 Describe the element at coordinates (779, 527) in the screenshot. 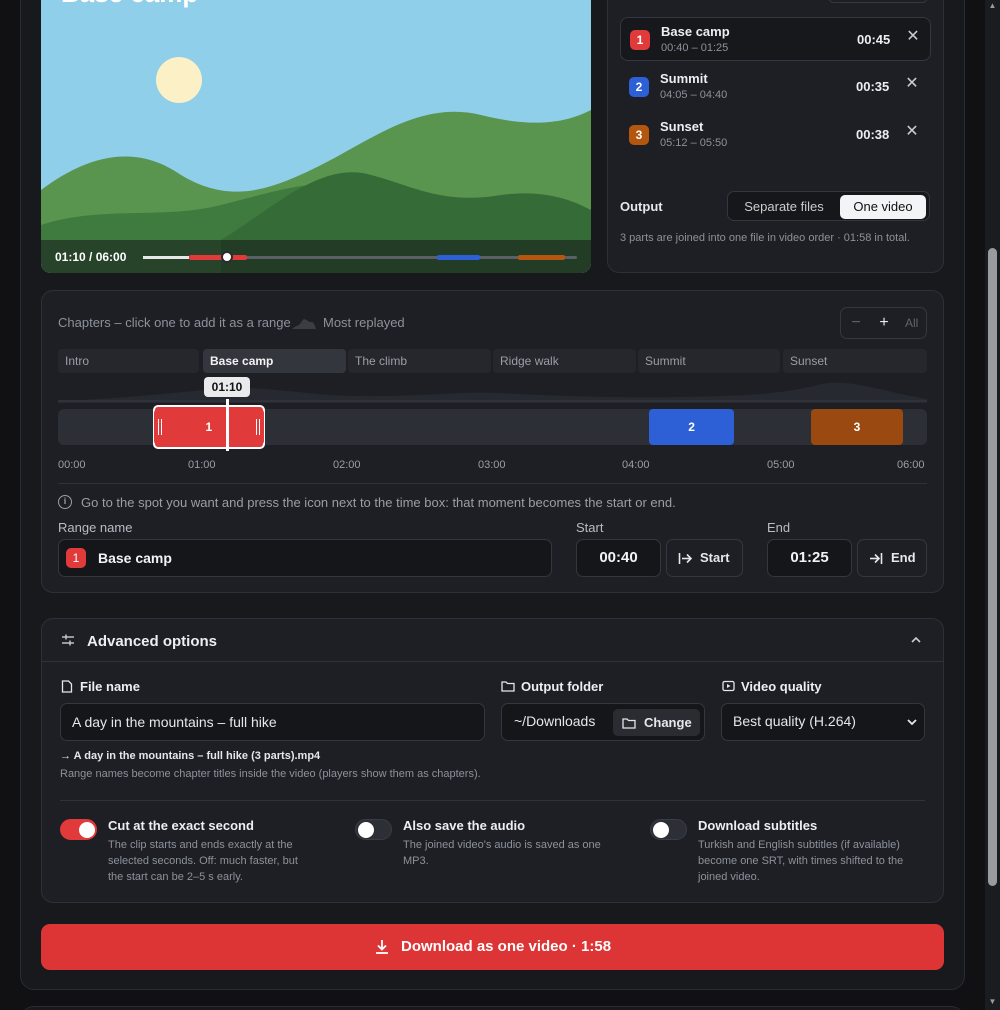

I see `end-label: End` at that location.